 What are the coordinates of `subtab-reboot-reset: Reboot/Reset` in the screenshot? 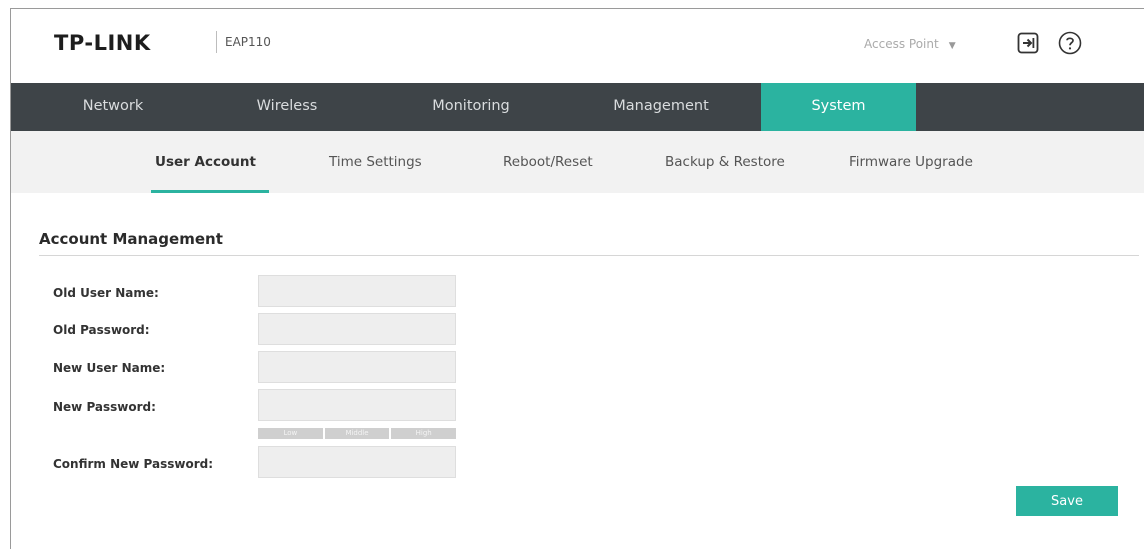 It's located at (548, 162).